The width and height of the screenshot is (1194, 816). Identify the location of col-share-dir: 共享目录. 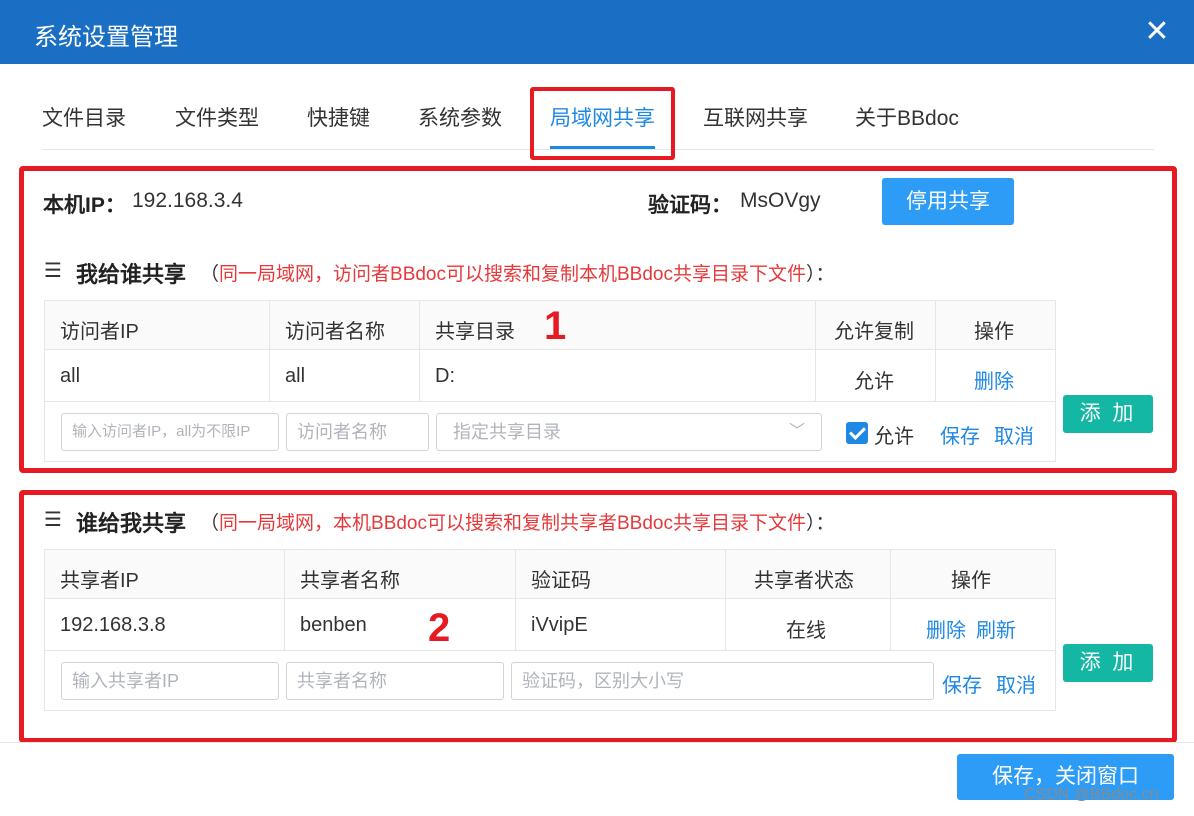
(475, 332).